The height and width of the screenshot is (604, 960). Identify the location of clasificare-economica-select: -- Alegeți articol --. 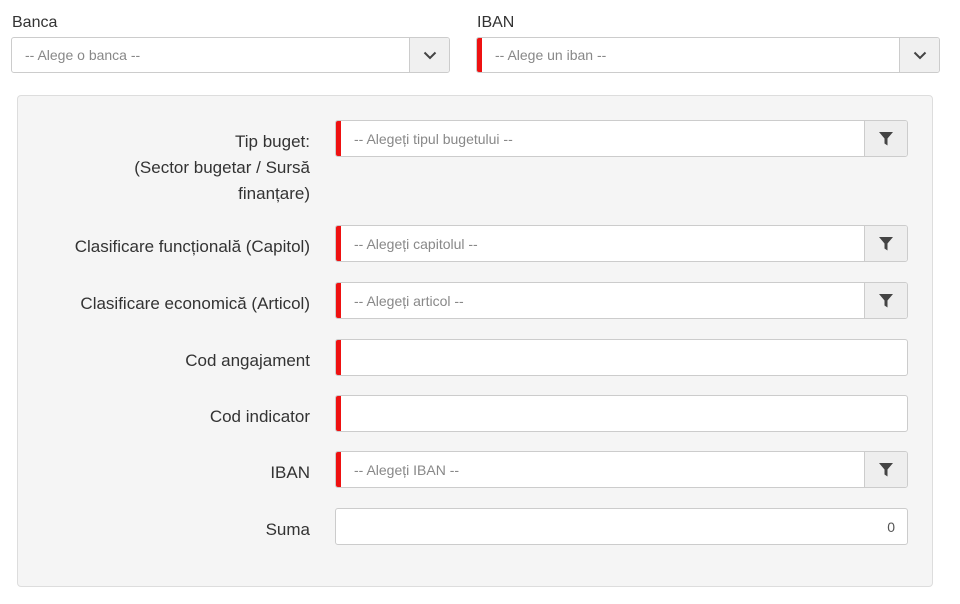
(621, 300).